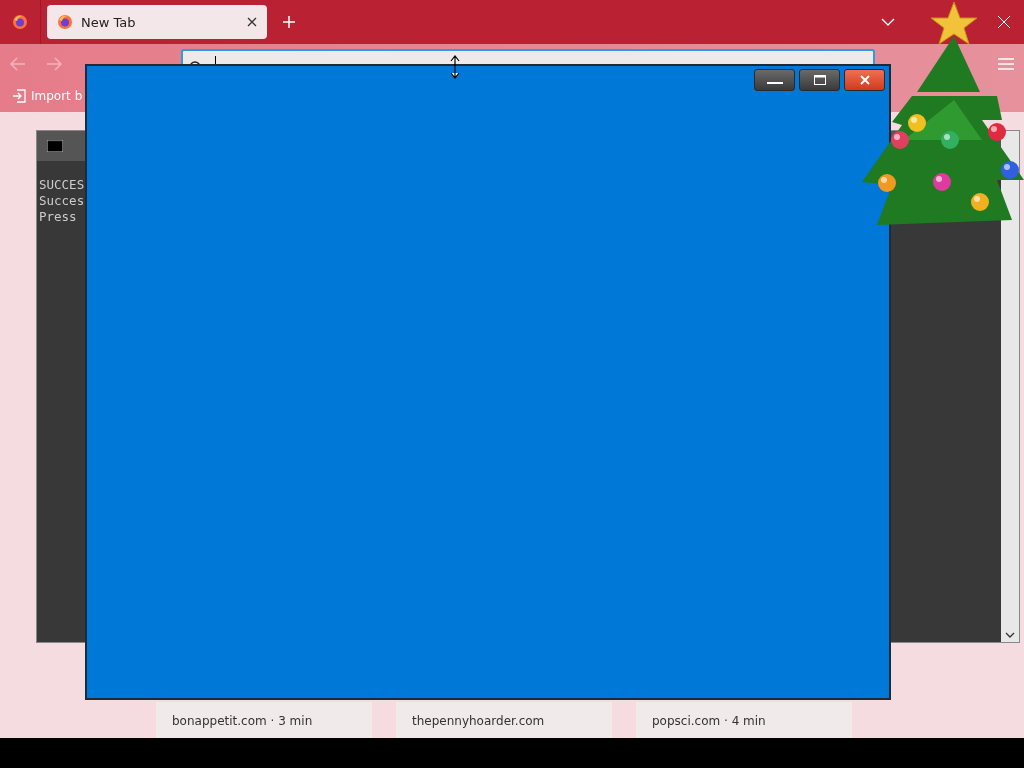  I want to click on maximize-button, so click(819, 80).